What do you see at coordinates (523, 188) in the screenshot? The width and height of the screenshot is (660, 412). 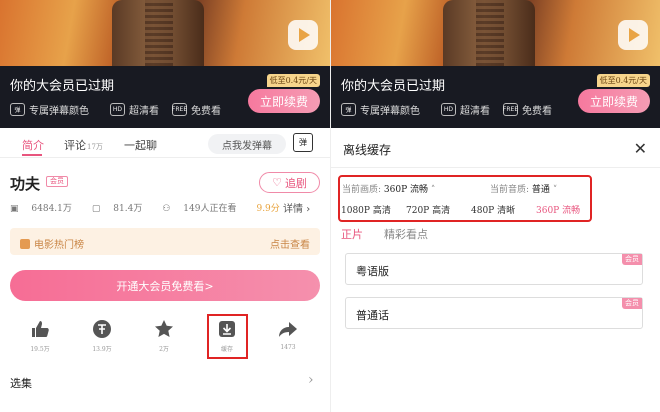 I see `audio-selector: 当前音质: 普通 ˅` at bounding box center [523, 188].